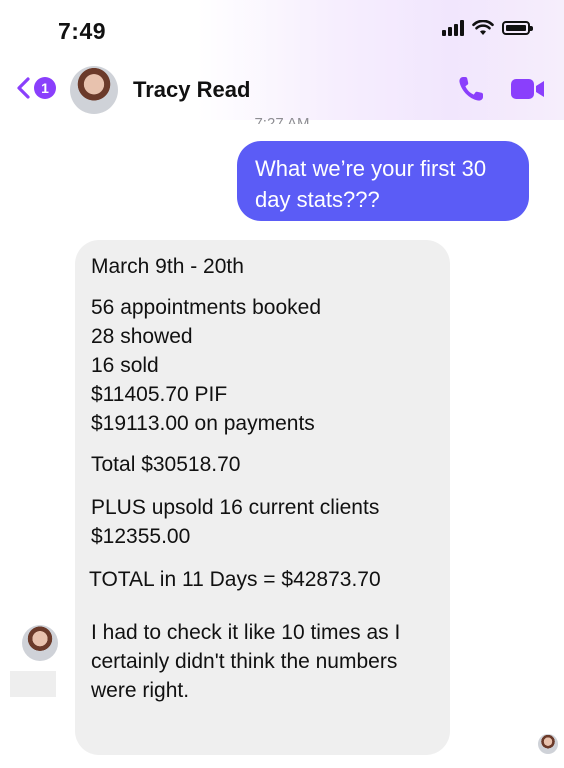 This screenshot has width=564, height=768. Describe the element at coordinates (282, 119) in the screenshot. I see `message-timestamp: 7:27 AM` at that location.